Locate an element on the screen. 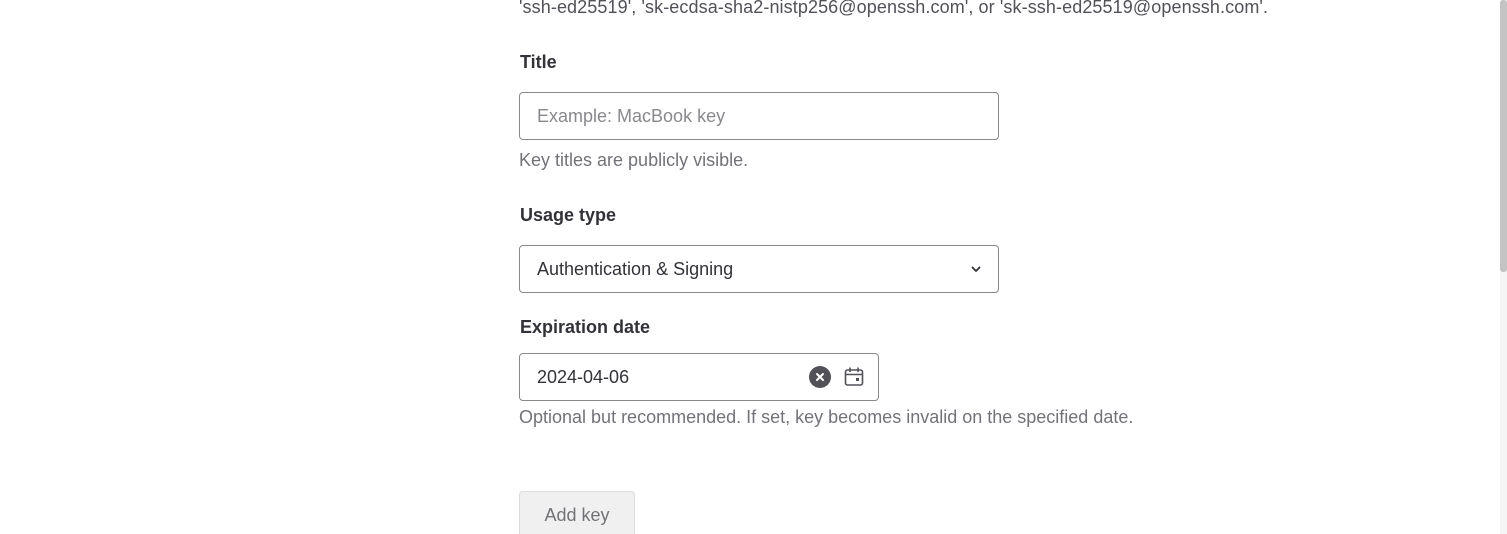 The width and height of the screenshot is (1507, 534). clear-icon is located at coordinates (820, 377).